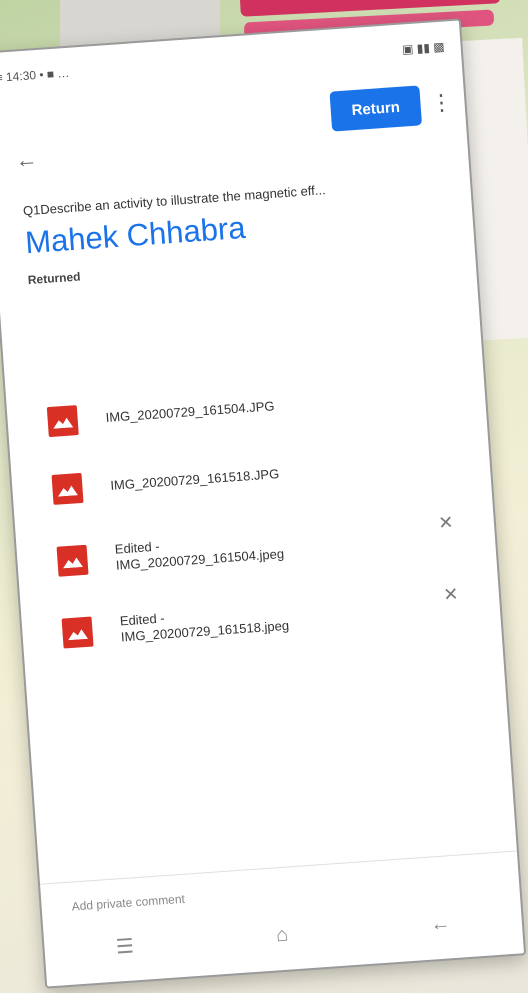 The width and height of the screenshot is (528, 993). Describe the element at coordinates (125, 946) in the screenshot. I see `menu-icon: ☰` at that location.